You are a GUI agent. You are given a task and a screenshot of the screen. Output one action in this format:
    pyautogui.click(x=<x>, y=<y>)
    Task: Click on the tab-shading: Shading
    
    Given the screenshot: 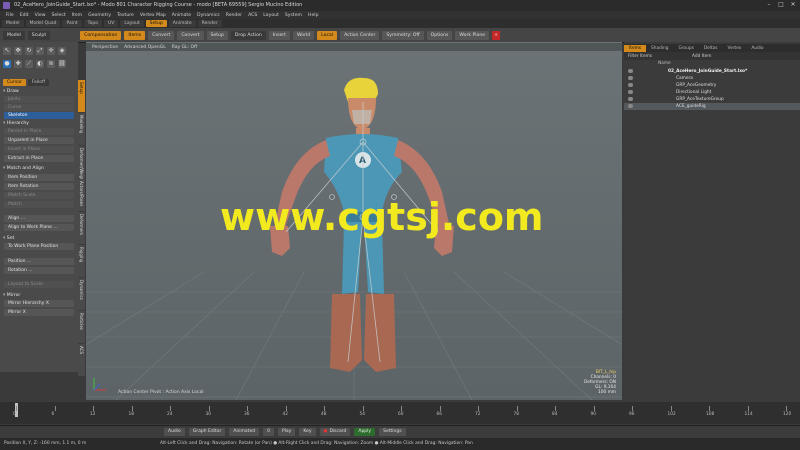 What is the action you would take?
    pyautogui.click(x=659, y=48)
    